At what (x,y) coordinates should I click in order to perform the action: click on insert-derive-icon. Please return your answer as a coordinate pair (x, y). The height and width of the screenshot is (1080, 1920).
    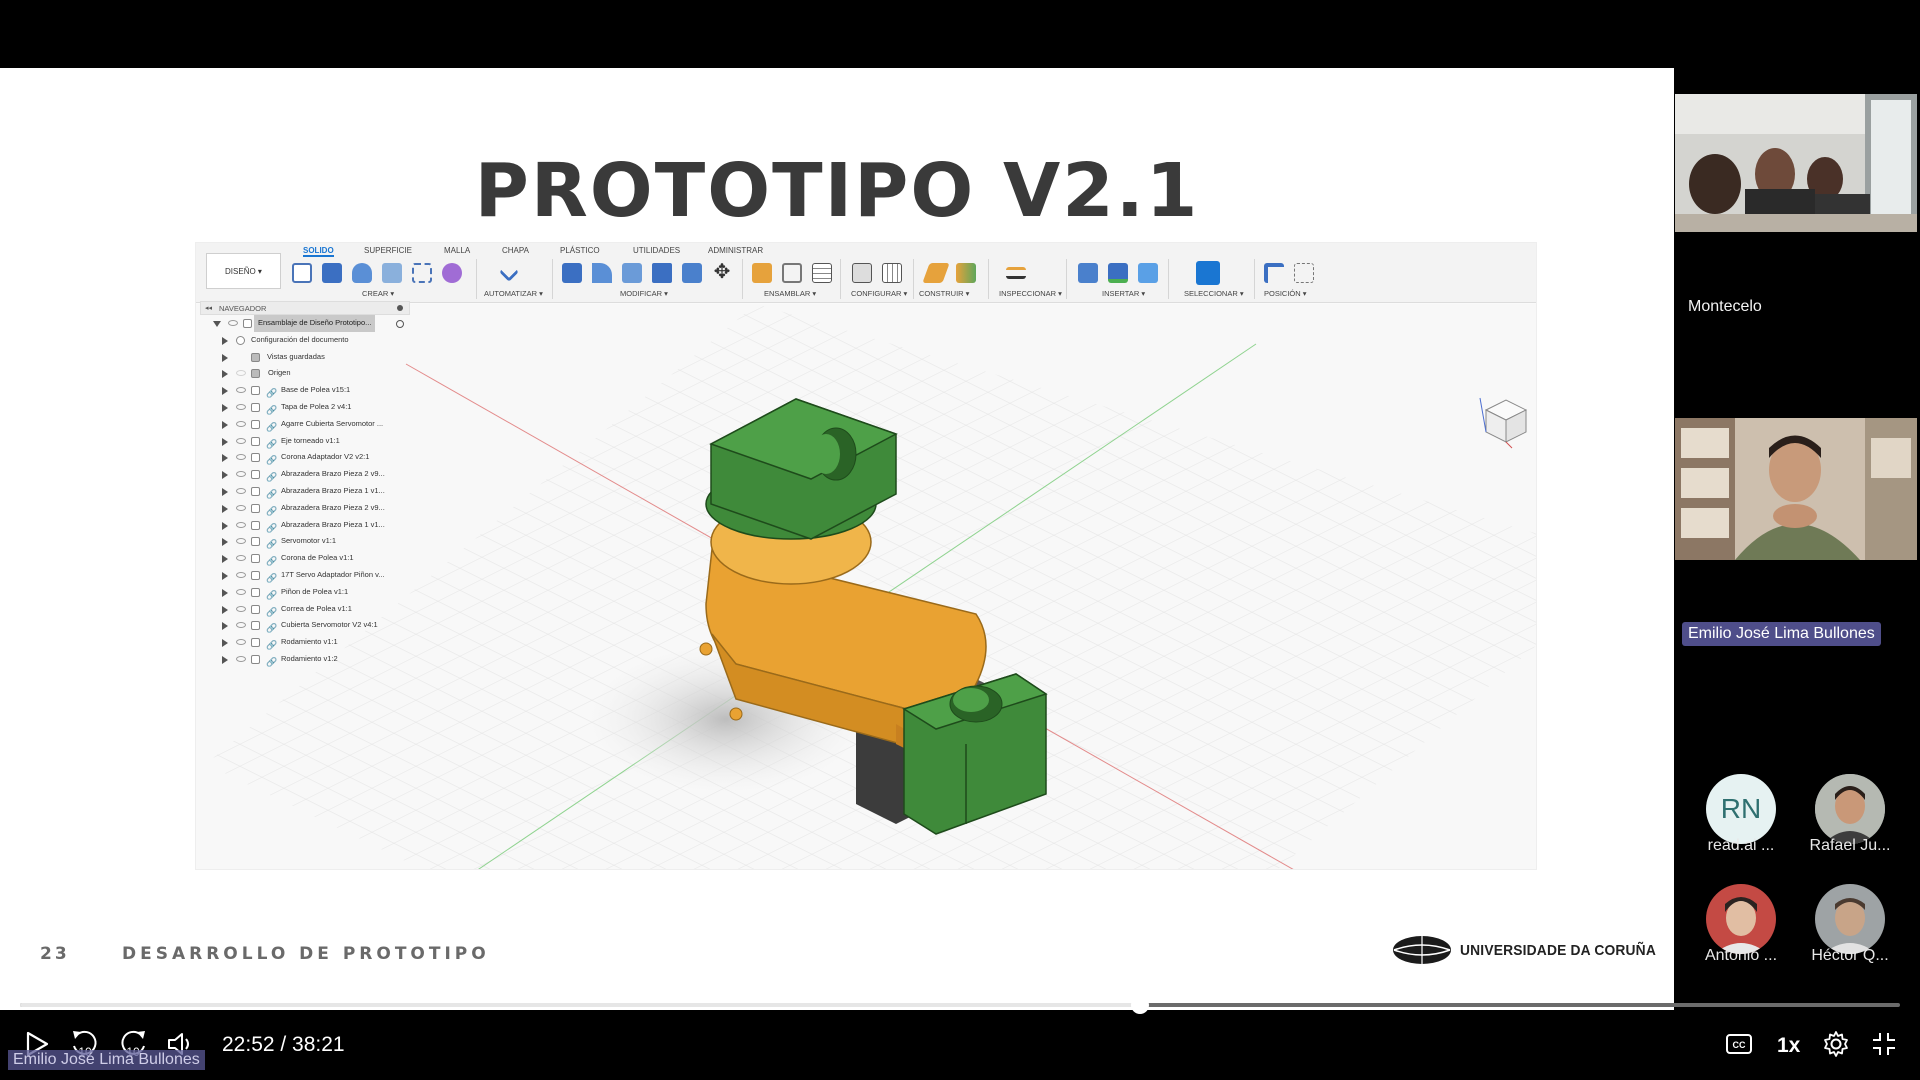
    Looking at the image, I should click on (1088, 273).